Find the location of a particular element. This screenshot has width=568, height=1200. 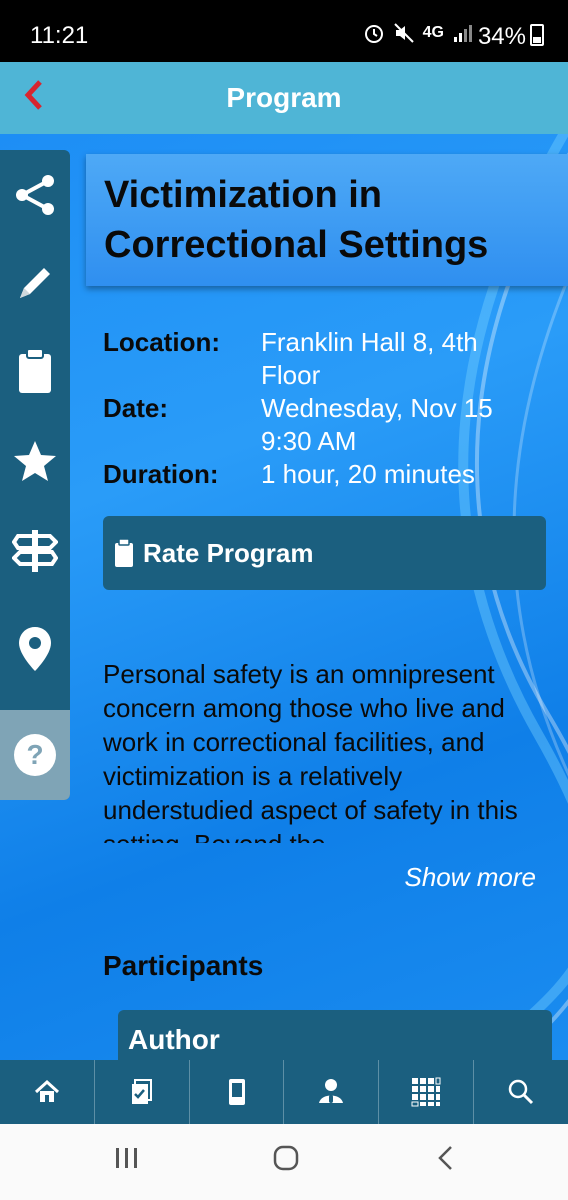

home-nav-icon is located at coordinates (286, 1158).